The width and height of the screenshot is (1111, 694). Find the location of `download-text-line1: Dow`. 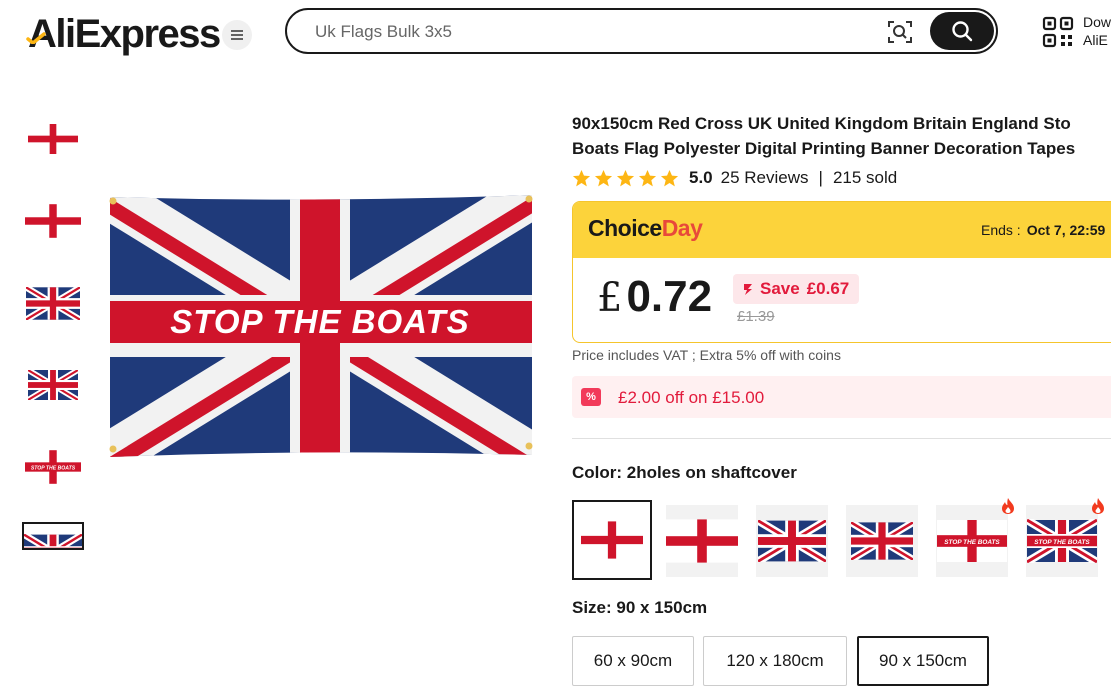

download-text-line1: Dow is located at coordinates (1097, 22).